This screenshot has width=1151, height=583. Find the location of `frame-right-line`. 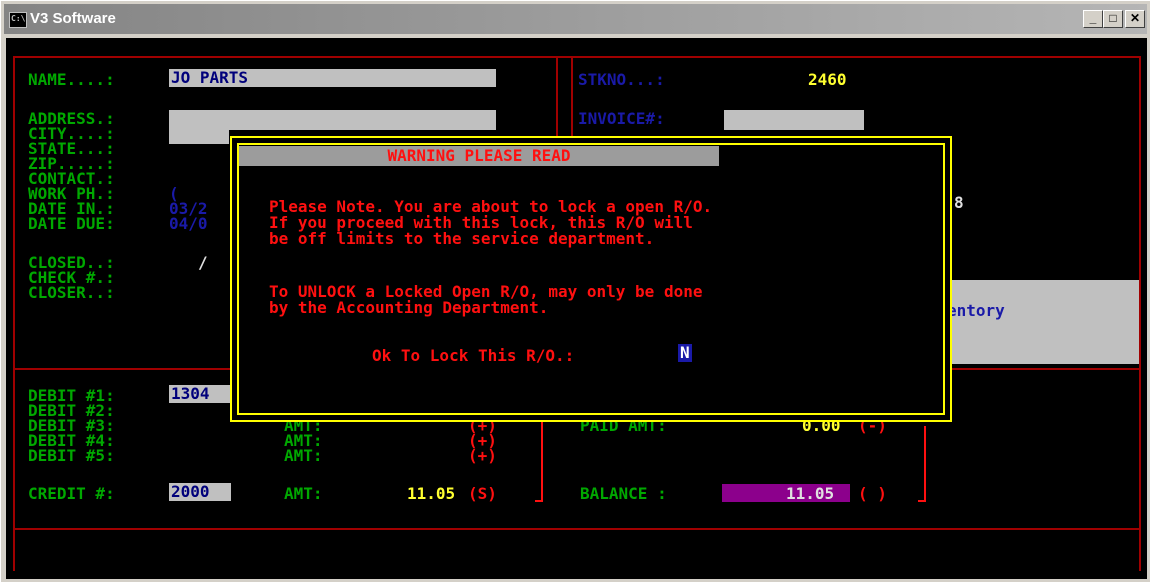

frame-right-line is located at coordinates (1140, 313).